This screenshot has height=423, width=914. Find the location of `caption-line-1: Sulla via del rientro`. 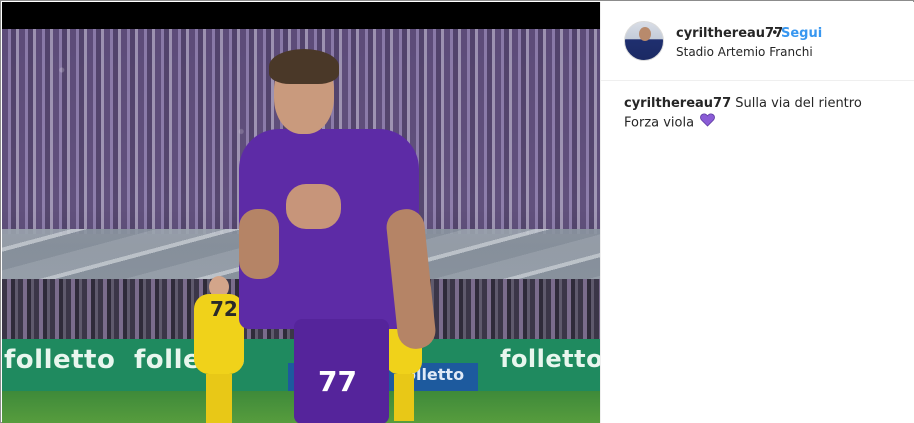

caption-line-1: Sulla via del rientro is located at coordinates (798, 103).